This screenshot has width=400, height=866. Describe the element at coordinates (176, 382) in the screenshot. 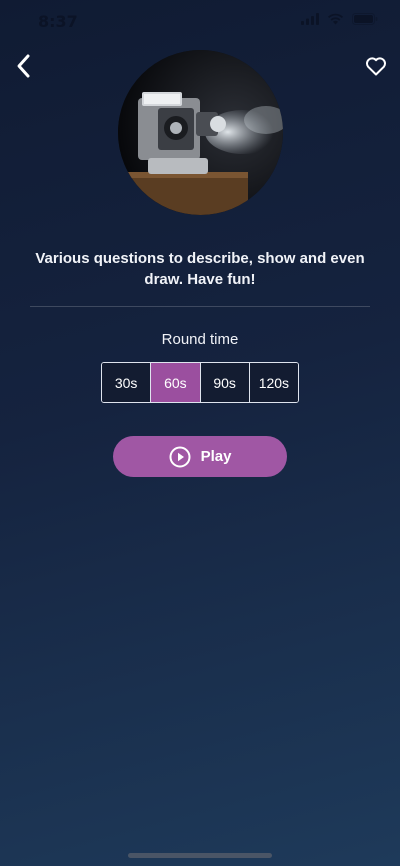

I see `round-time-option-60s: 60s` at that location.